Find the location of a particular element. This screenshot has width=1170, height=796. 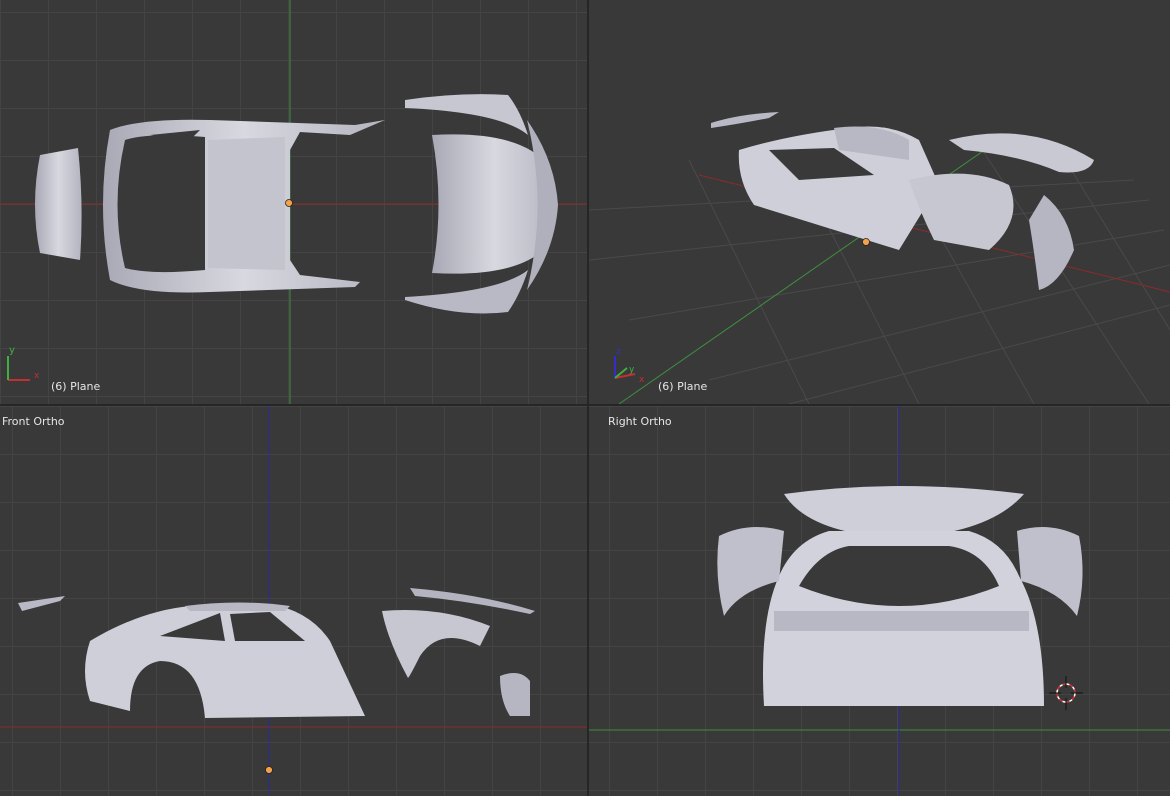

mesh-body-side is located at coordinates (225, 661).